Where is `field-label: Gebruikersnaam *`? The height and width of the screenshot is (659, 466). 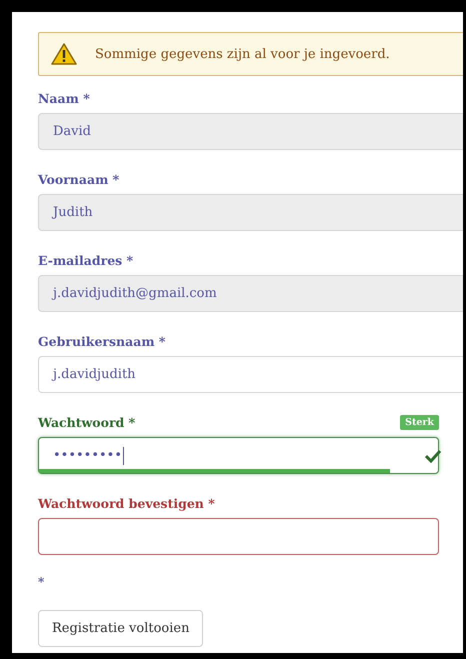
field-label: Gebruikersnaam * is located at coordinates (102, 341).